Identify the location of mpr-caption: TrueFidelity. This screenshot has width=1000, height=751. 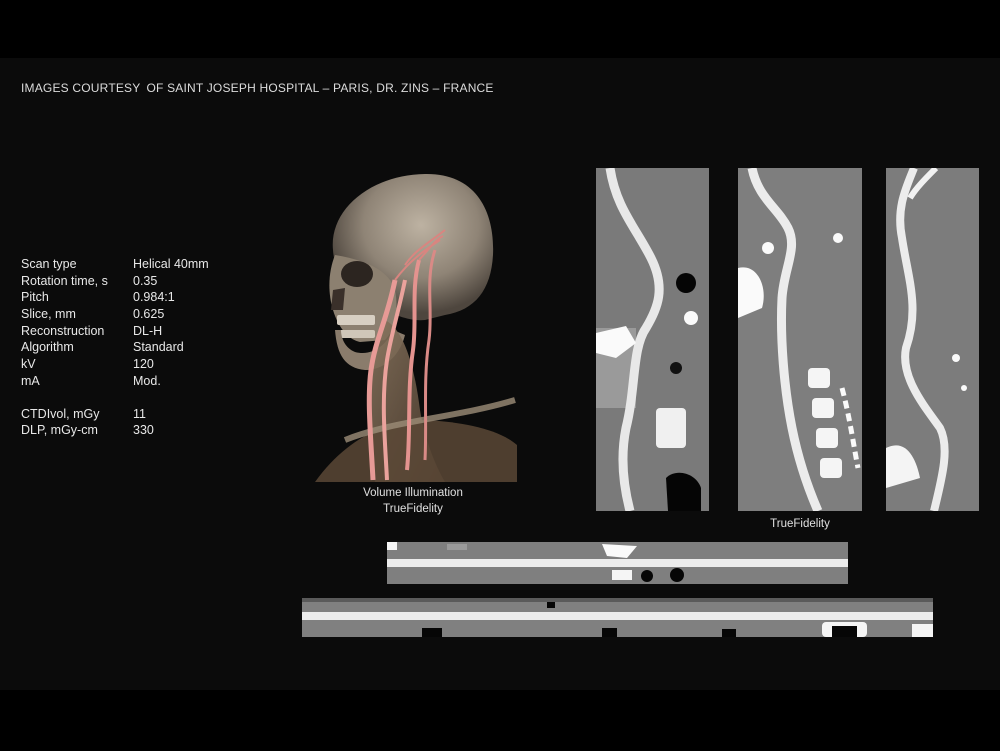
(800, 524).